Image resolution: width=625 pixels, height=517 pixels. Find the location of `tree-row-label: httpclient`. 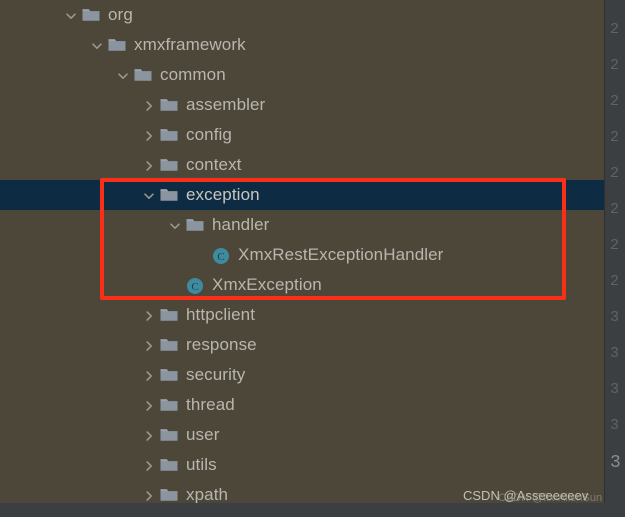

tree-row-label: httpclient is located at coordinates (221, 314).